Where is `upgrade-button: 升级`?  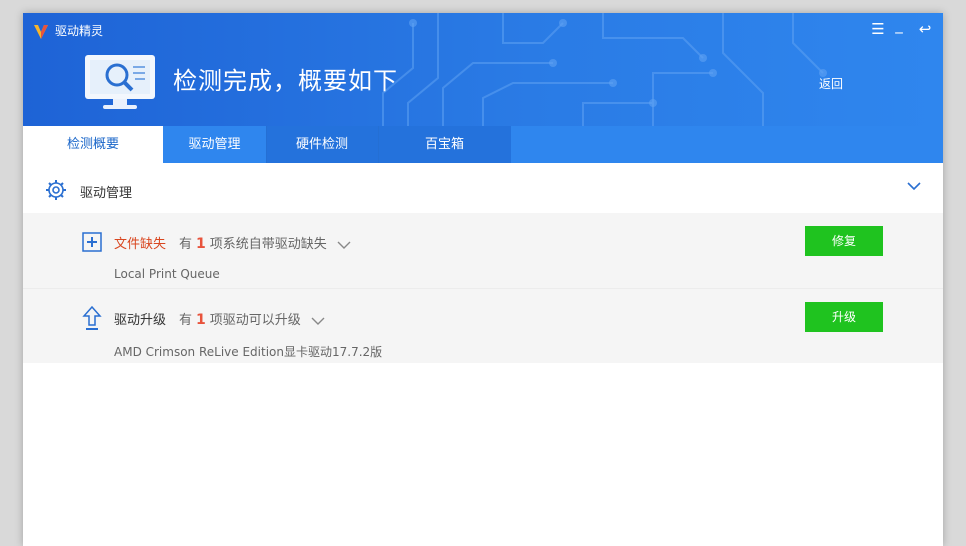
upgrade-button: 升级 is located at coordinates (844, 317).